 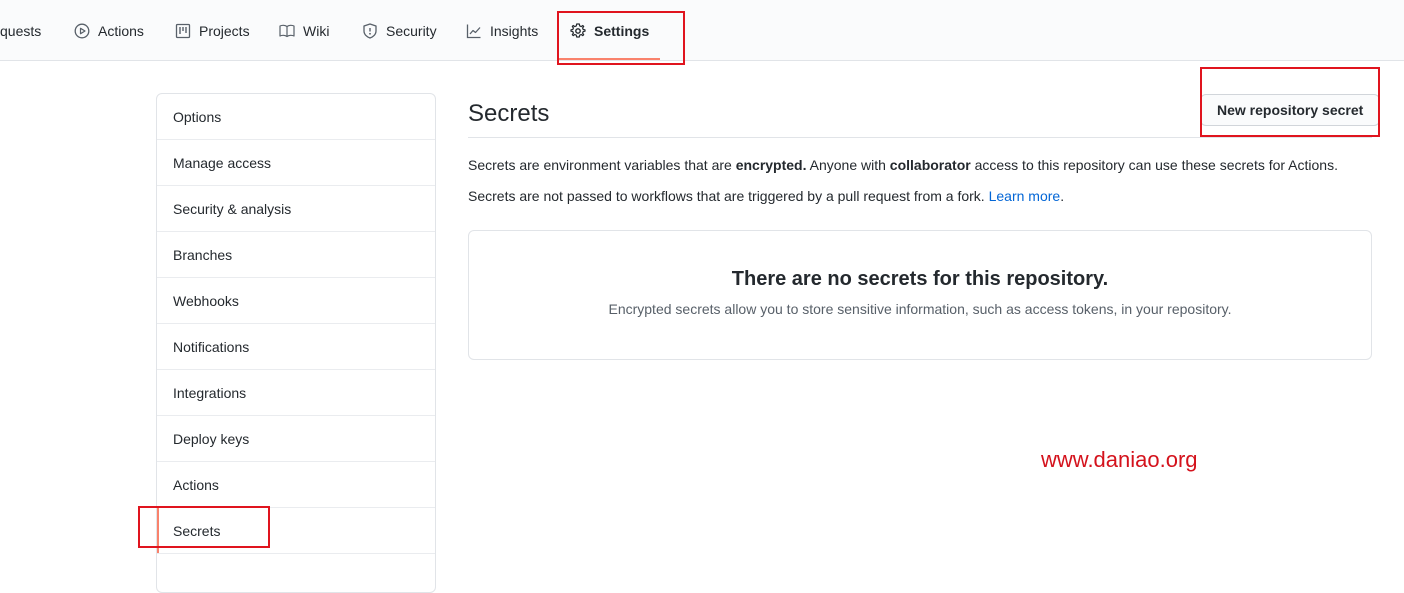 I want to click on sidebar-item-branches: Branches, so click(x=296, y=255).